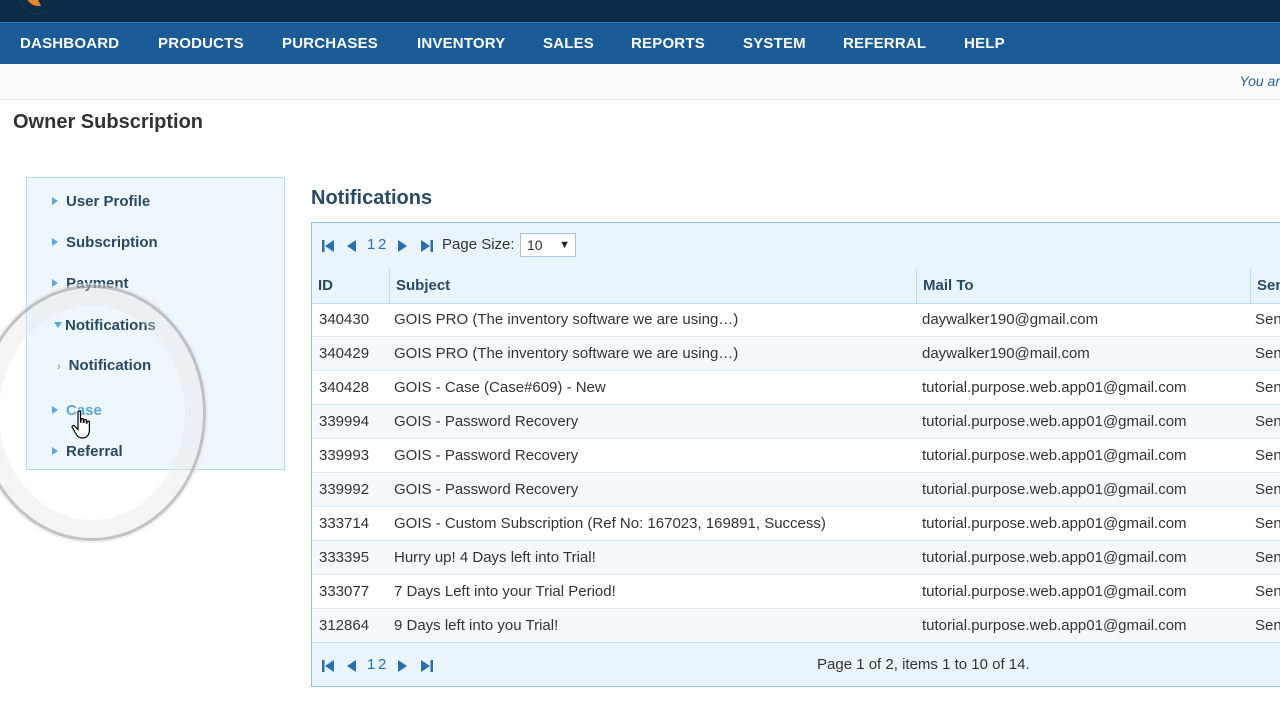 The height and width of the screenshot is (720, 1280). Describe the element at coordinates (344, 591) in the screenshot. I see `cell-id: 333077` at that location.